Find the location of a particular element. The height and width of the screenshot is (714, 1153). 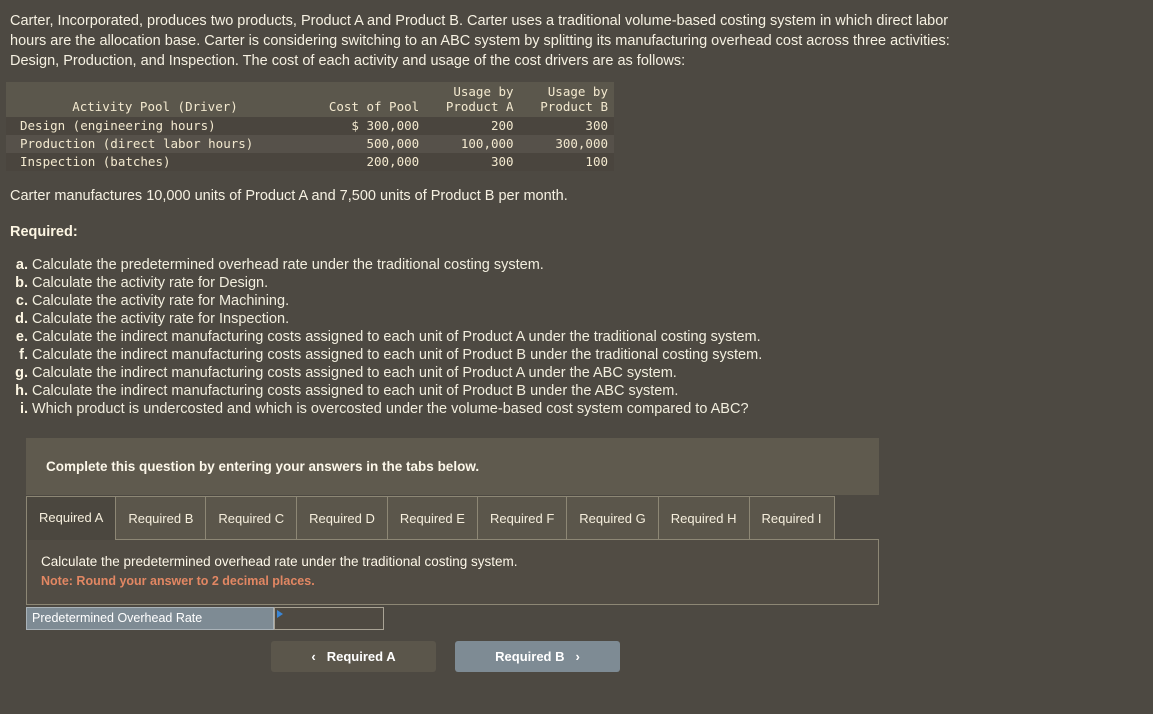

tab-required-d: Required D is located at coordinates (342, 517).